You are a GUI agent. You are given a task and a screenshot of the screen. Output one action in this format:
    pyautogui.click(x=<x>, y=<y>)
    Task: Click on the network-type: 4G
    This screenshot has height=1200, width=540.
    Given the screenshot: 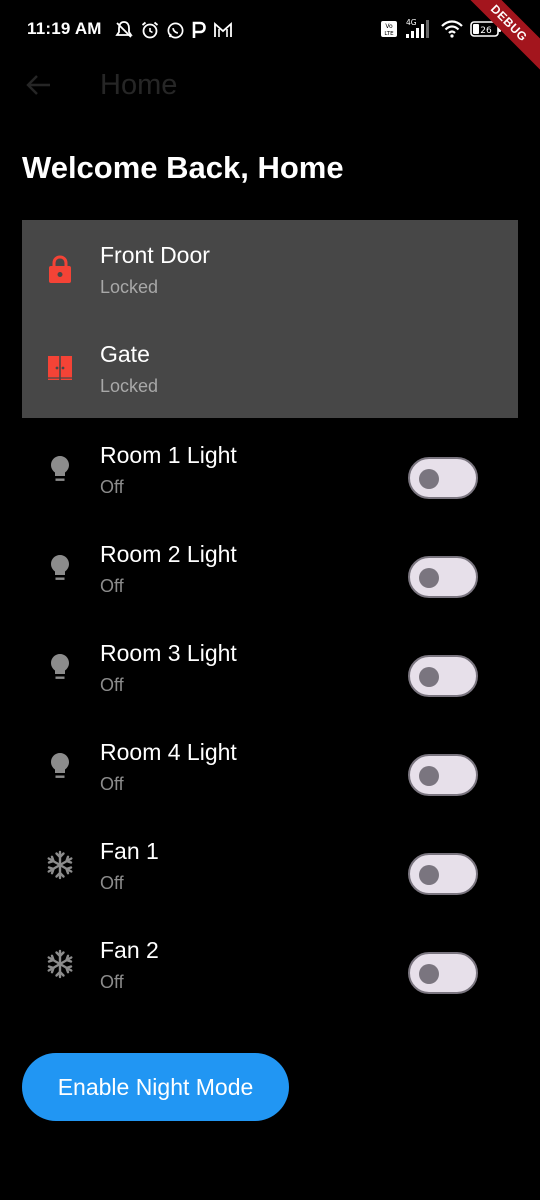 What is the action you would take?
    pyautogui.click(x=411, y=22)
    